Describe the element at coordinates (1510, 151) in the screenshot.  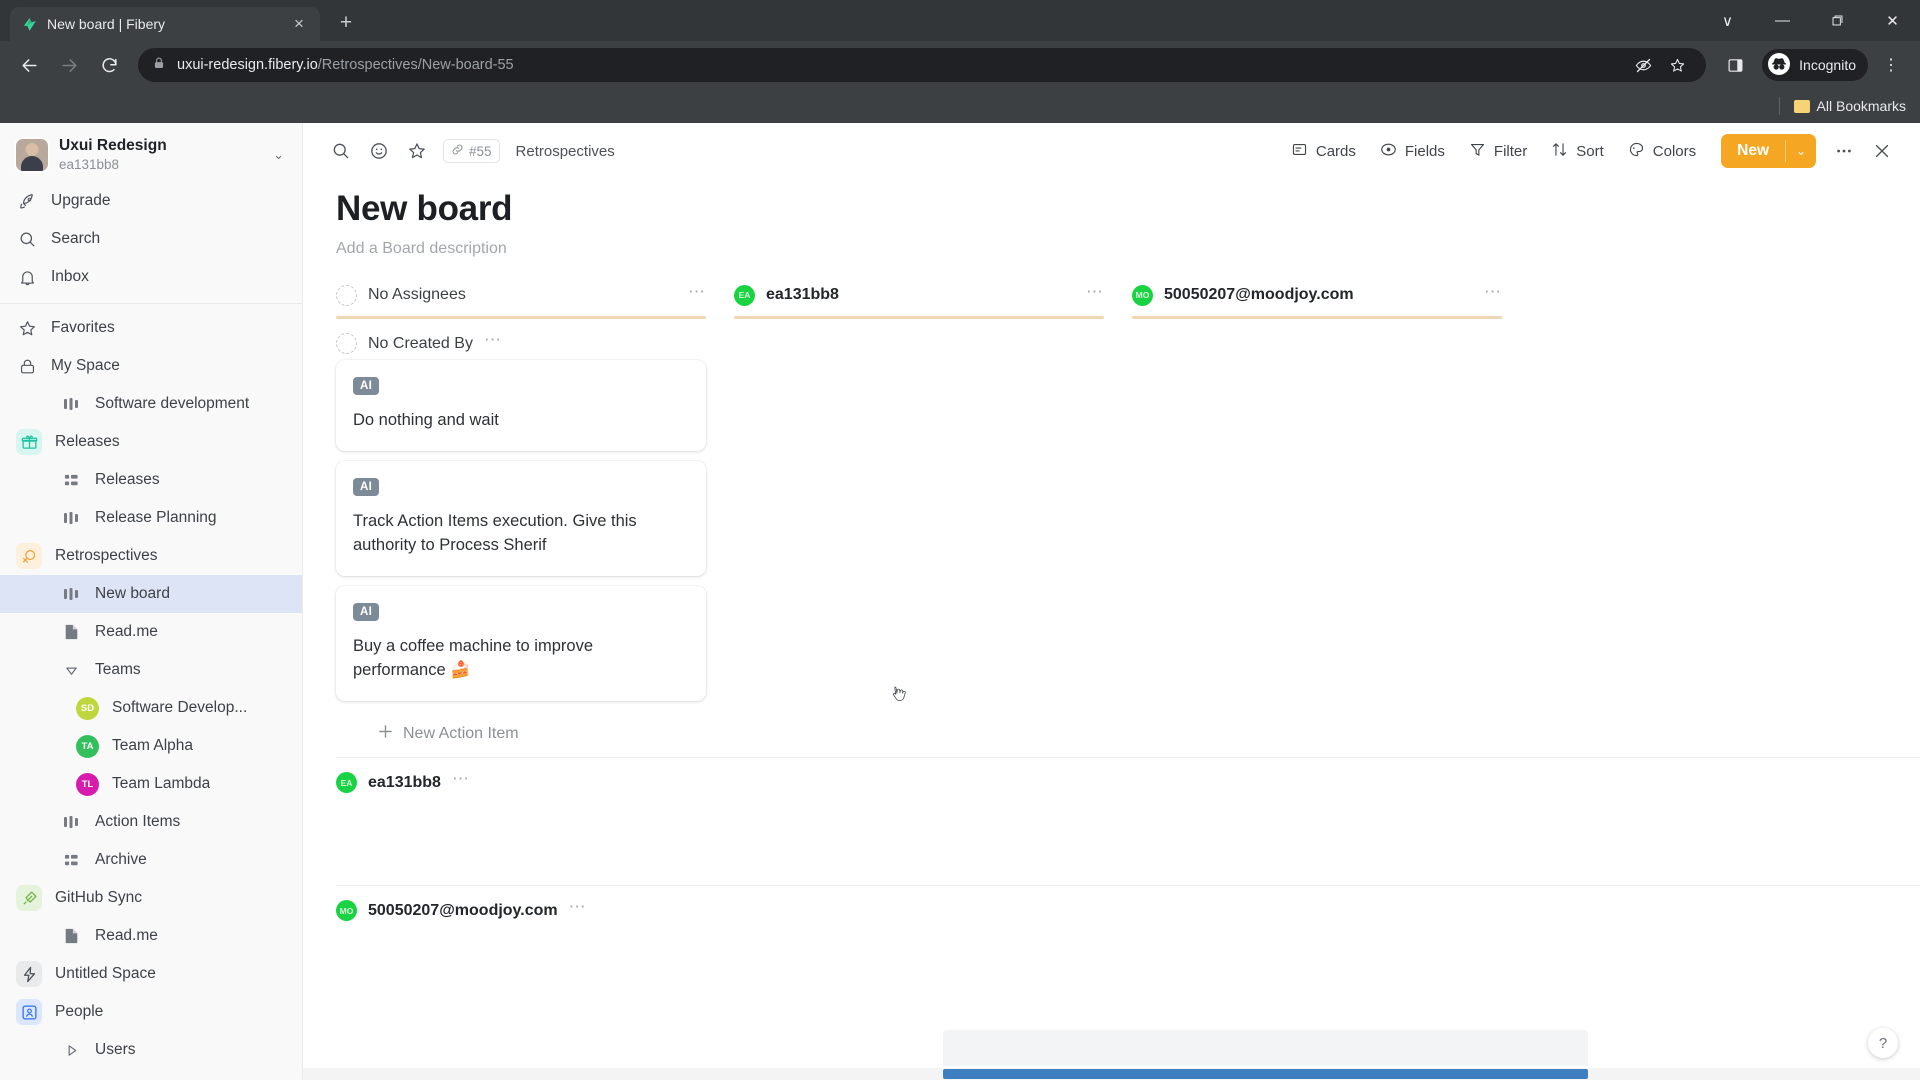
I see `filter-label: Filter` at that location.